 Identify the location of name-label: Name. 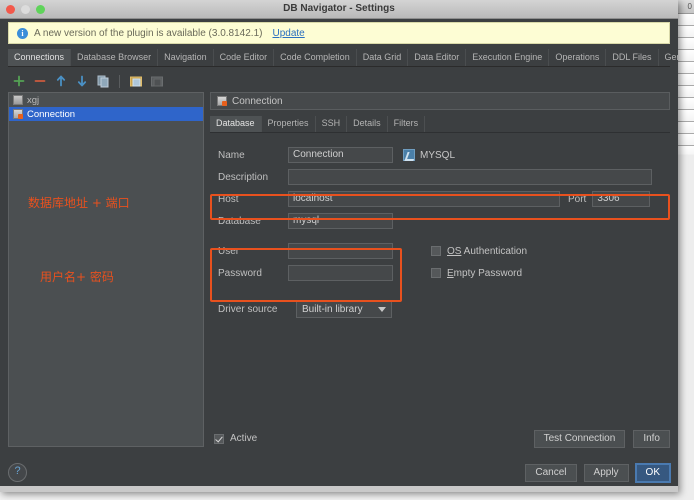
(231, 155).